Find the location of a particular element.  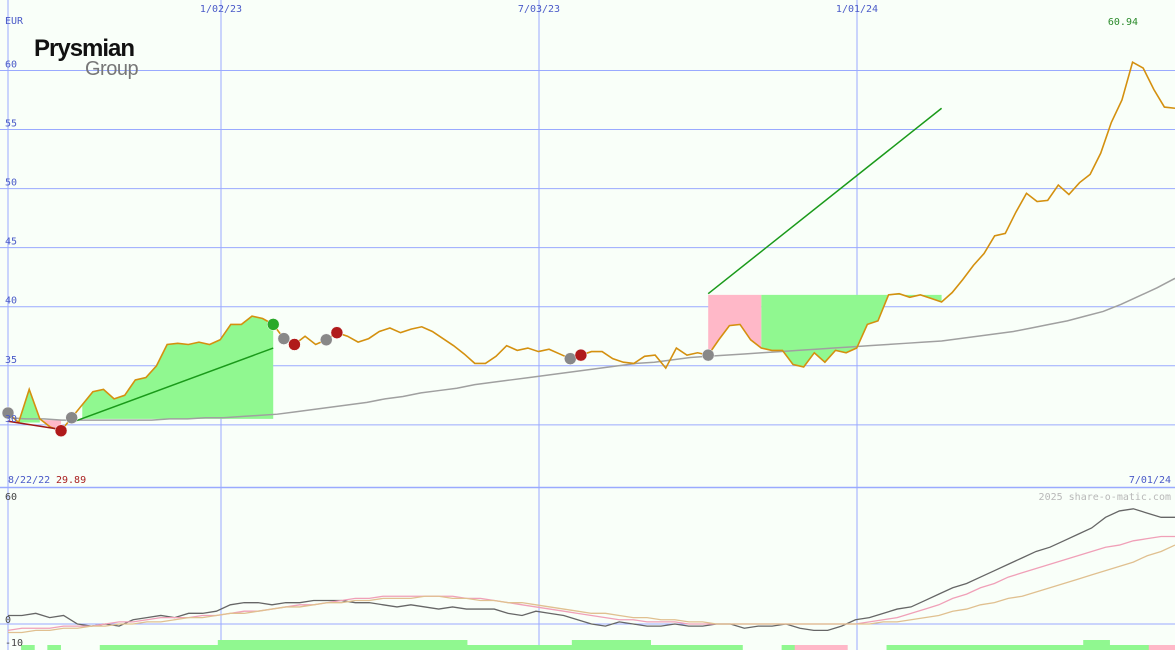

high-price-label: 60.94 is located at coordinates (1123, 22).